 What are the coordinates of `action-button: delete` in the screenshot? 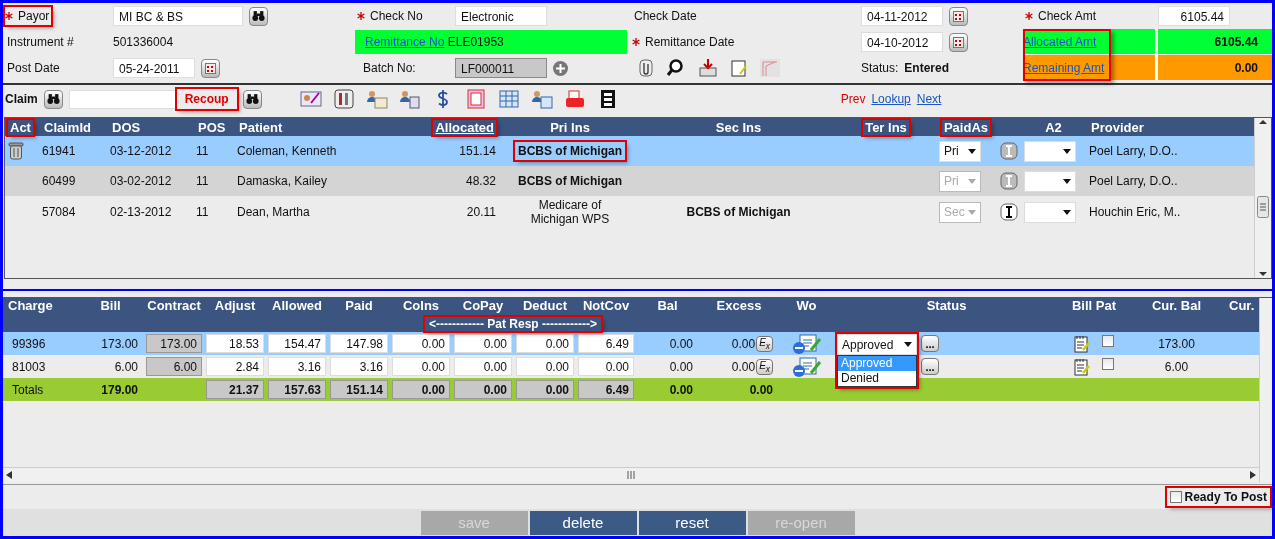 It's located at (583, 522).